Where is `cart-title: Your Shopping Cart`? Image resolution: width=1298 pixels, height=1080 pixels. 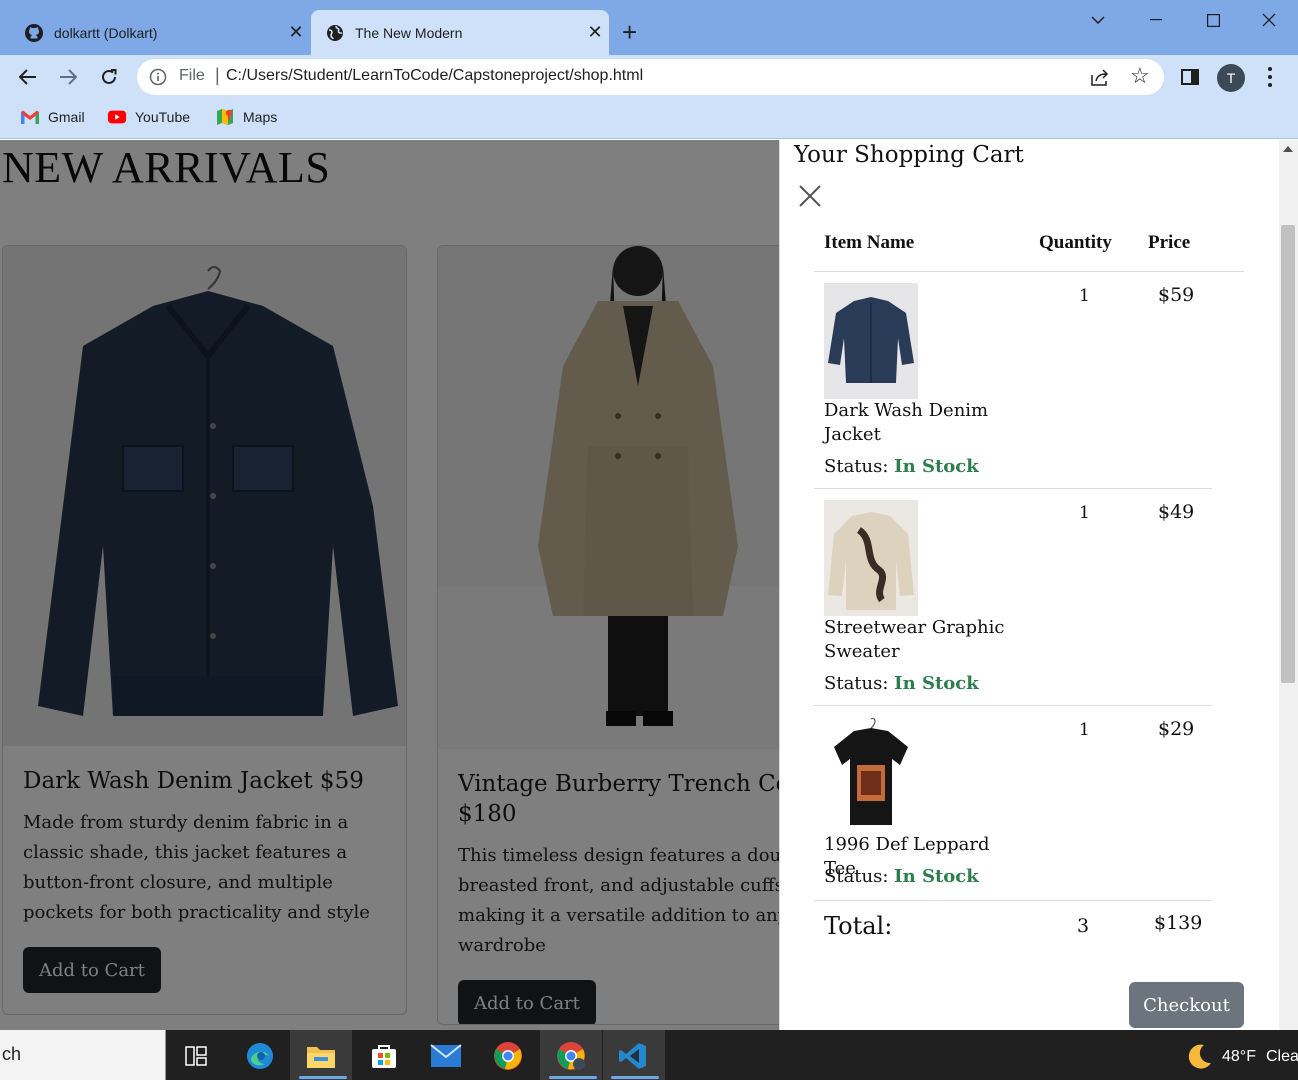 cart-title: Your Shopping Cart is located at coordinates (909, 155).